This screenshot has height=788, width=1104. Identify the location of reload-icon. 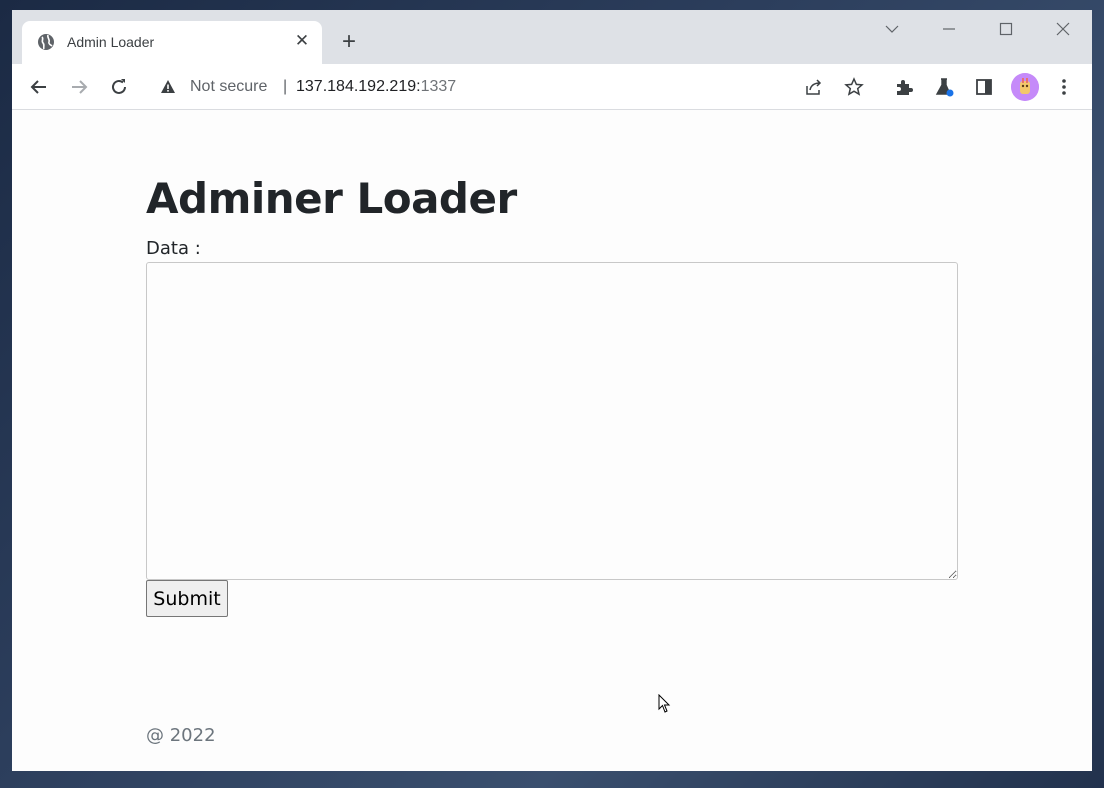
(119, 87).